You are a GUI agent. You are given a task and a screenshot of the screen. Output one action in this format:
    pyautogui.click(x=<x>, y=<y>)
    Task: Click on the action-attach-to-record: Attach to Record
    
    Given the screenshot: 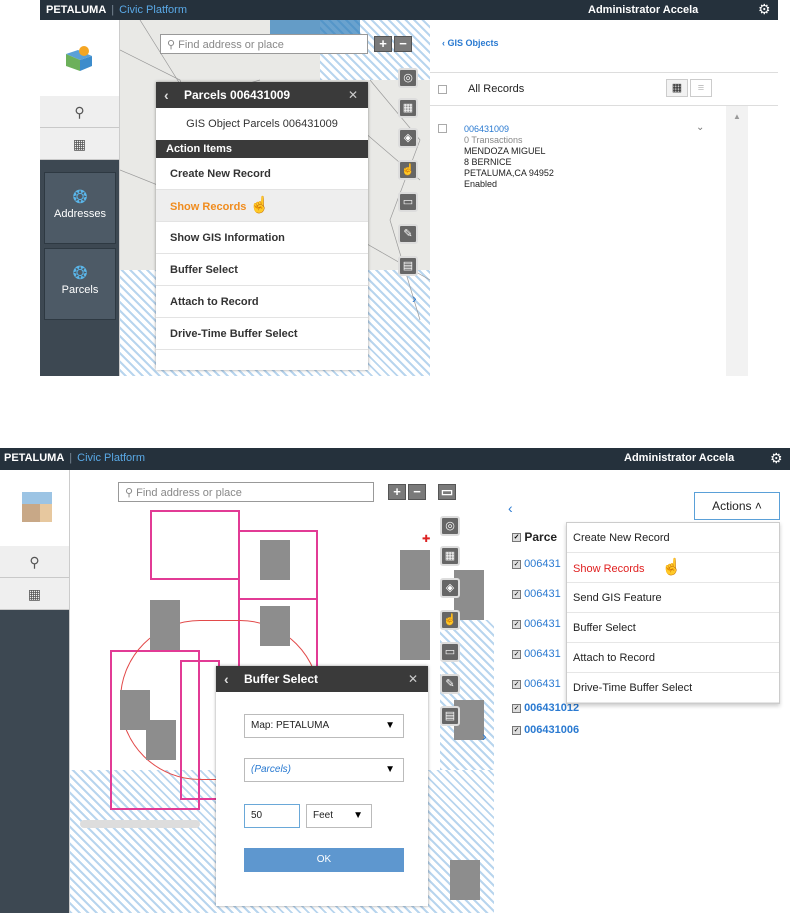 What is the action you would take?
    pyautogui.click(x=262, y=302)
    